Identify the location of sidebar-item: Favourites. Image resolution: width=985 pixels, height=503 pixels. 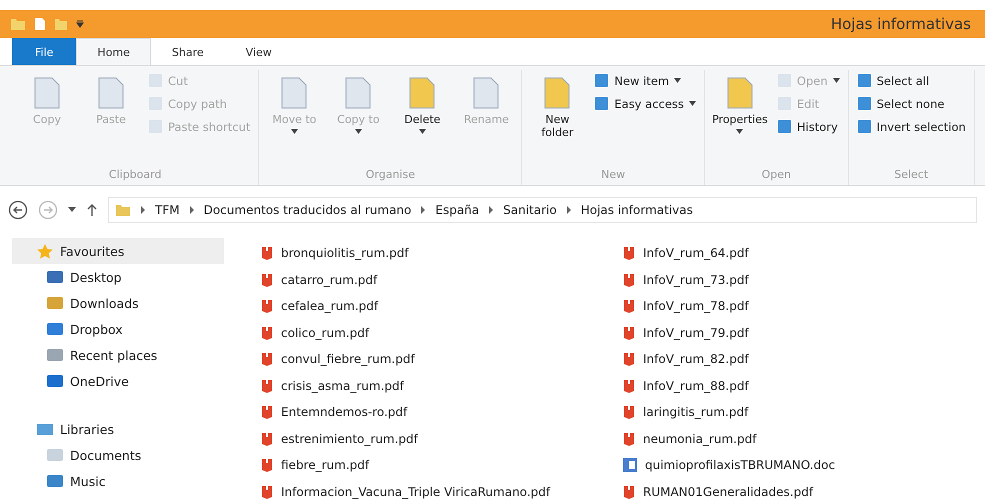
(118, 251).